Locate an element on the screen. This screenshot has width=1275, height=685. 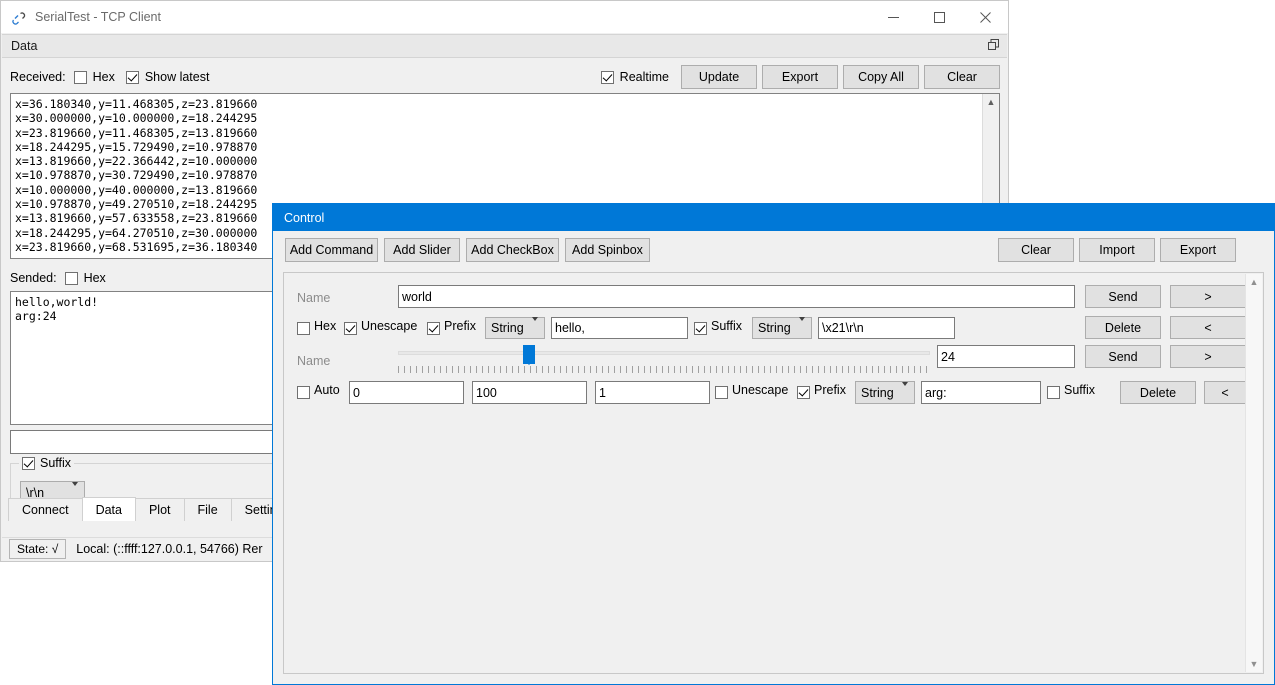
copy-all-button: Copy All is located at coordinates (881, 77).